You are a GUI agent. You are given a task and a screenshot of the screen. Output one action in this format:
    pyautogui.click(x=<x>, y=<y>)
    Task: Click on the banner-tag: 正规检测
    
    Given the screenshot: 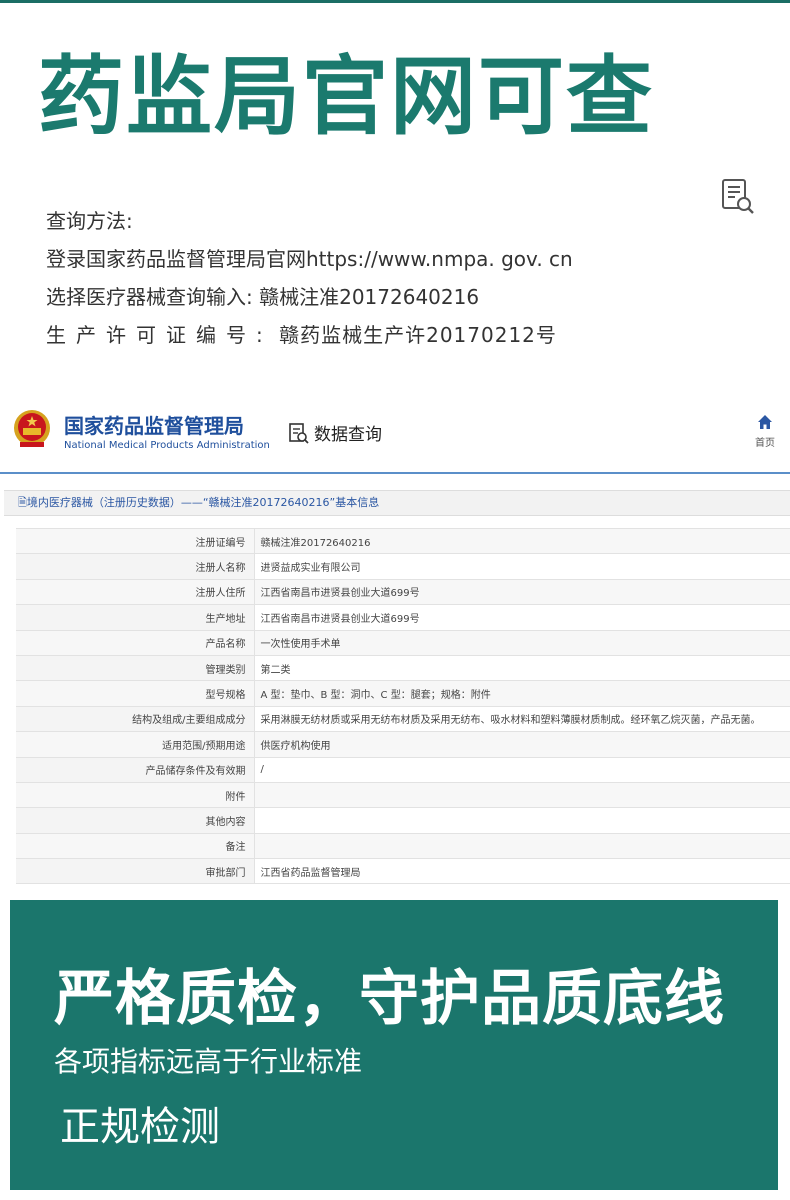 What is the action you would take?
    pyautogui.click(x=140, y=1127)
    